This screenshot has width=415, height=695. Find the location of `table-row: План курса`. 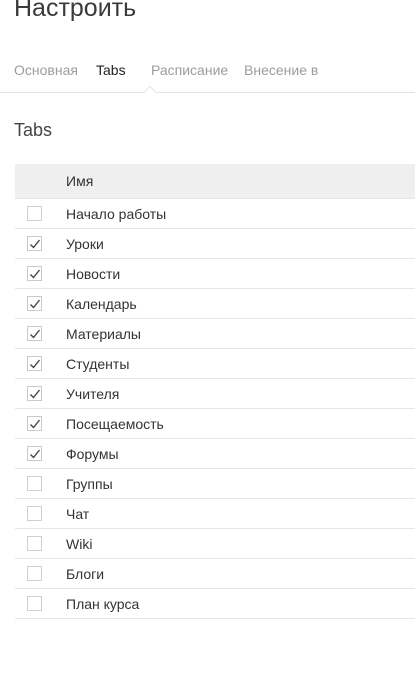

table-row: План курса is located at coordinates (215, 604).